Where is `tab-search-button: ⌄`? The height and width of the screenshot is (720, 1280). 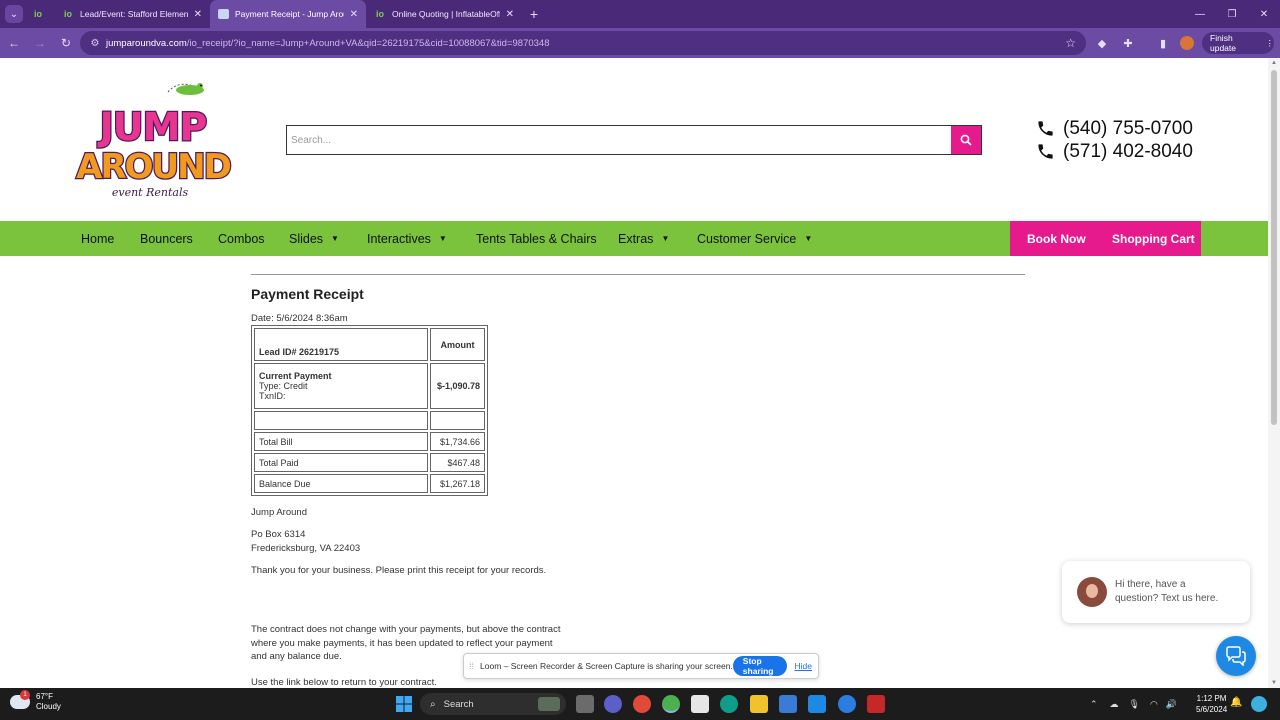 tab-search-button: ⌄ is located at coordinates (14, 14).